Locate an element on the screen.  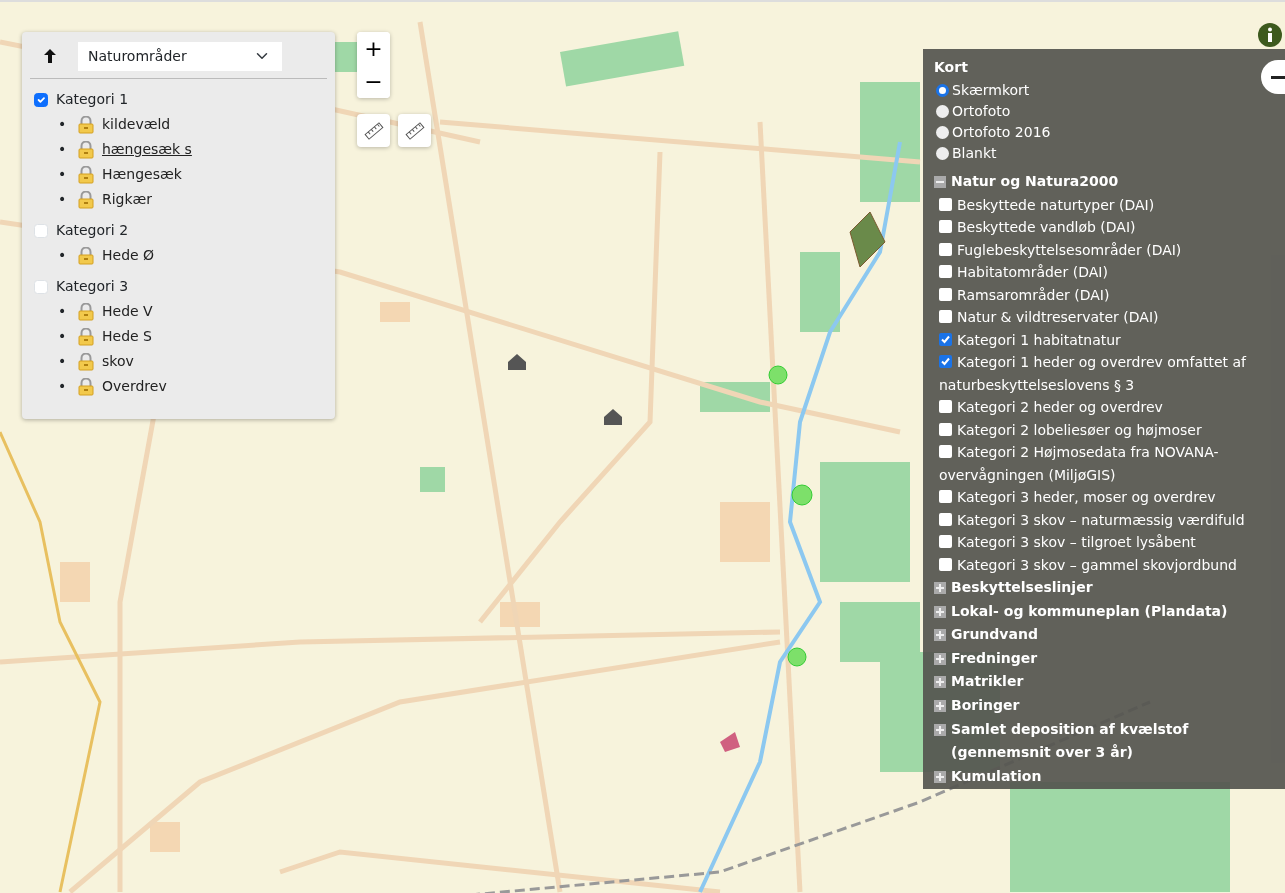
layer-item: Kategori 1 habitatnatur is located at coordinates (1107, 340).